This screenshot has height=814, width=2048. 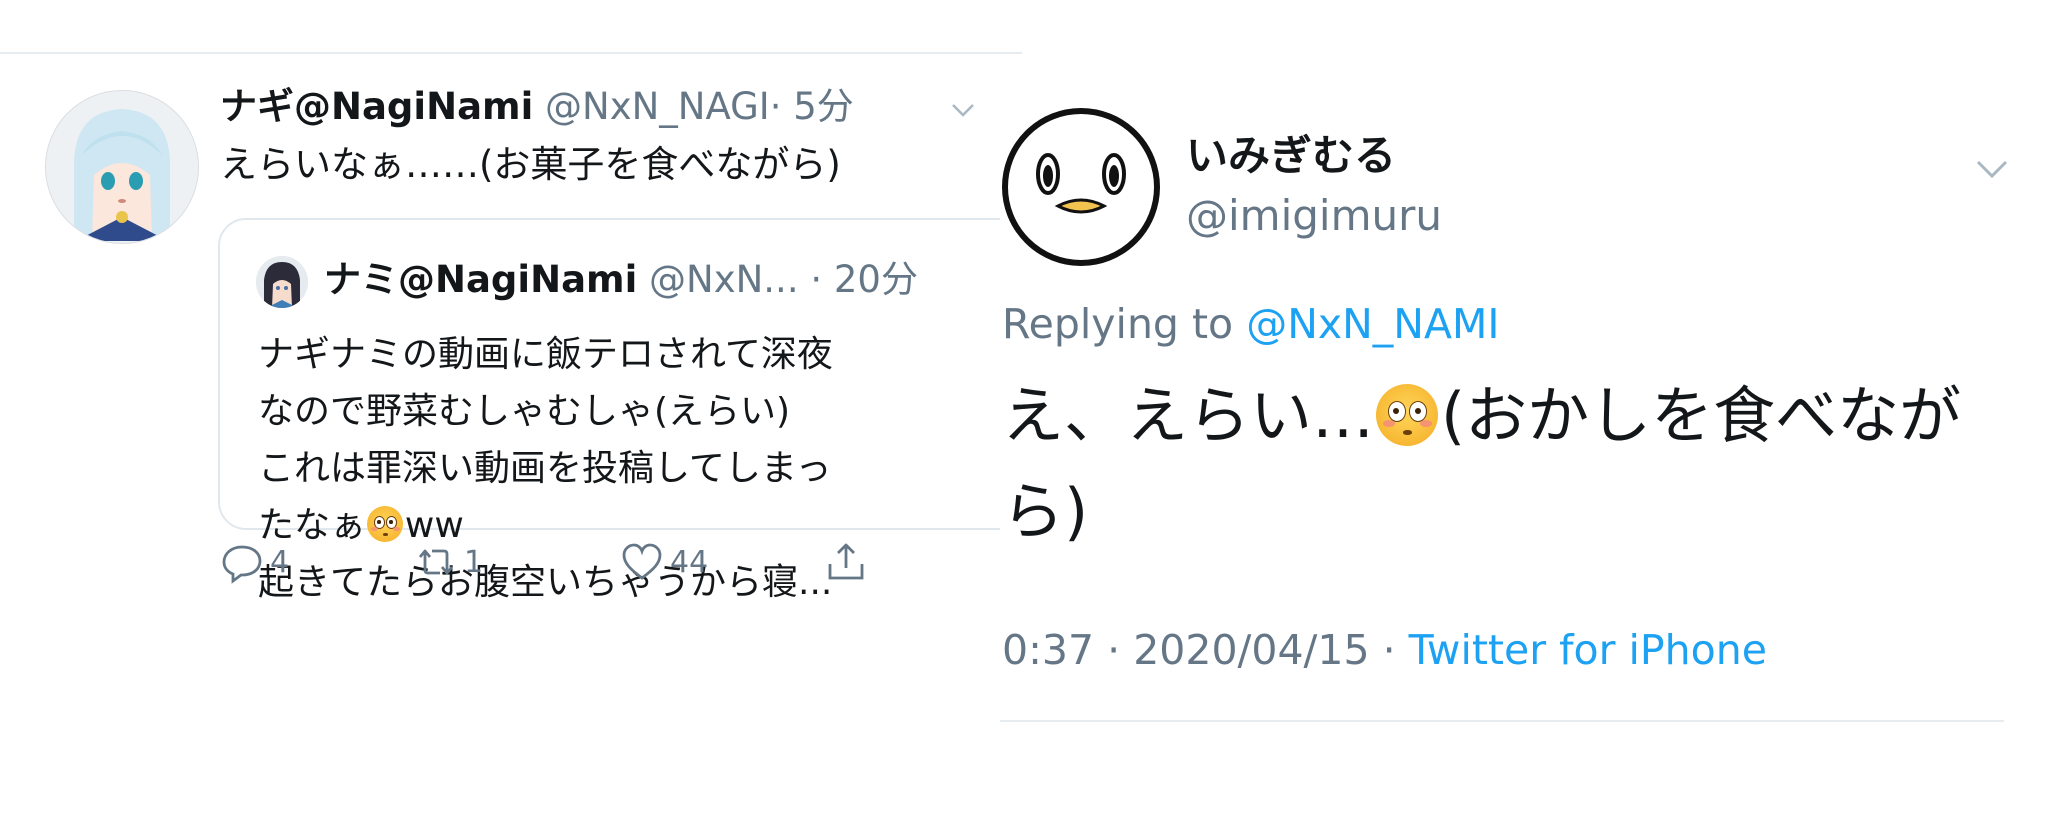 I want to click on reply-button: 4, so click(x=254, y=562).